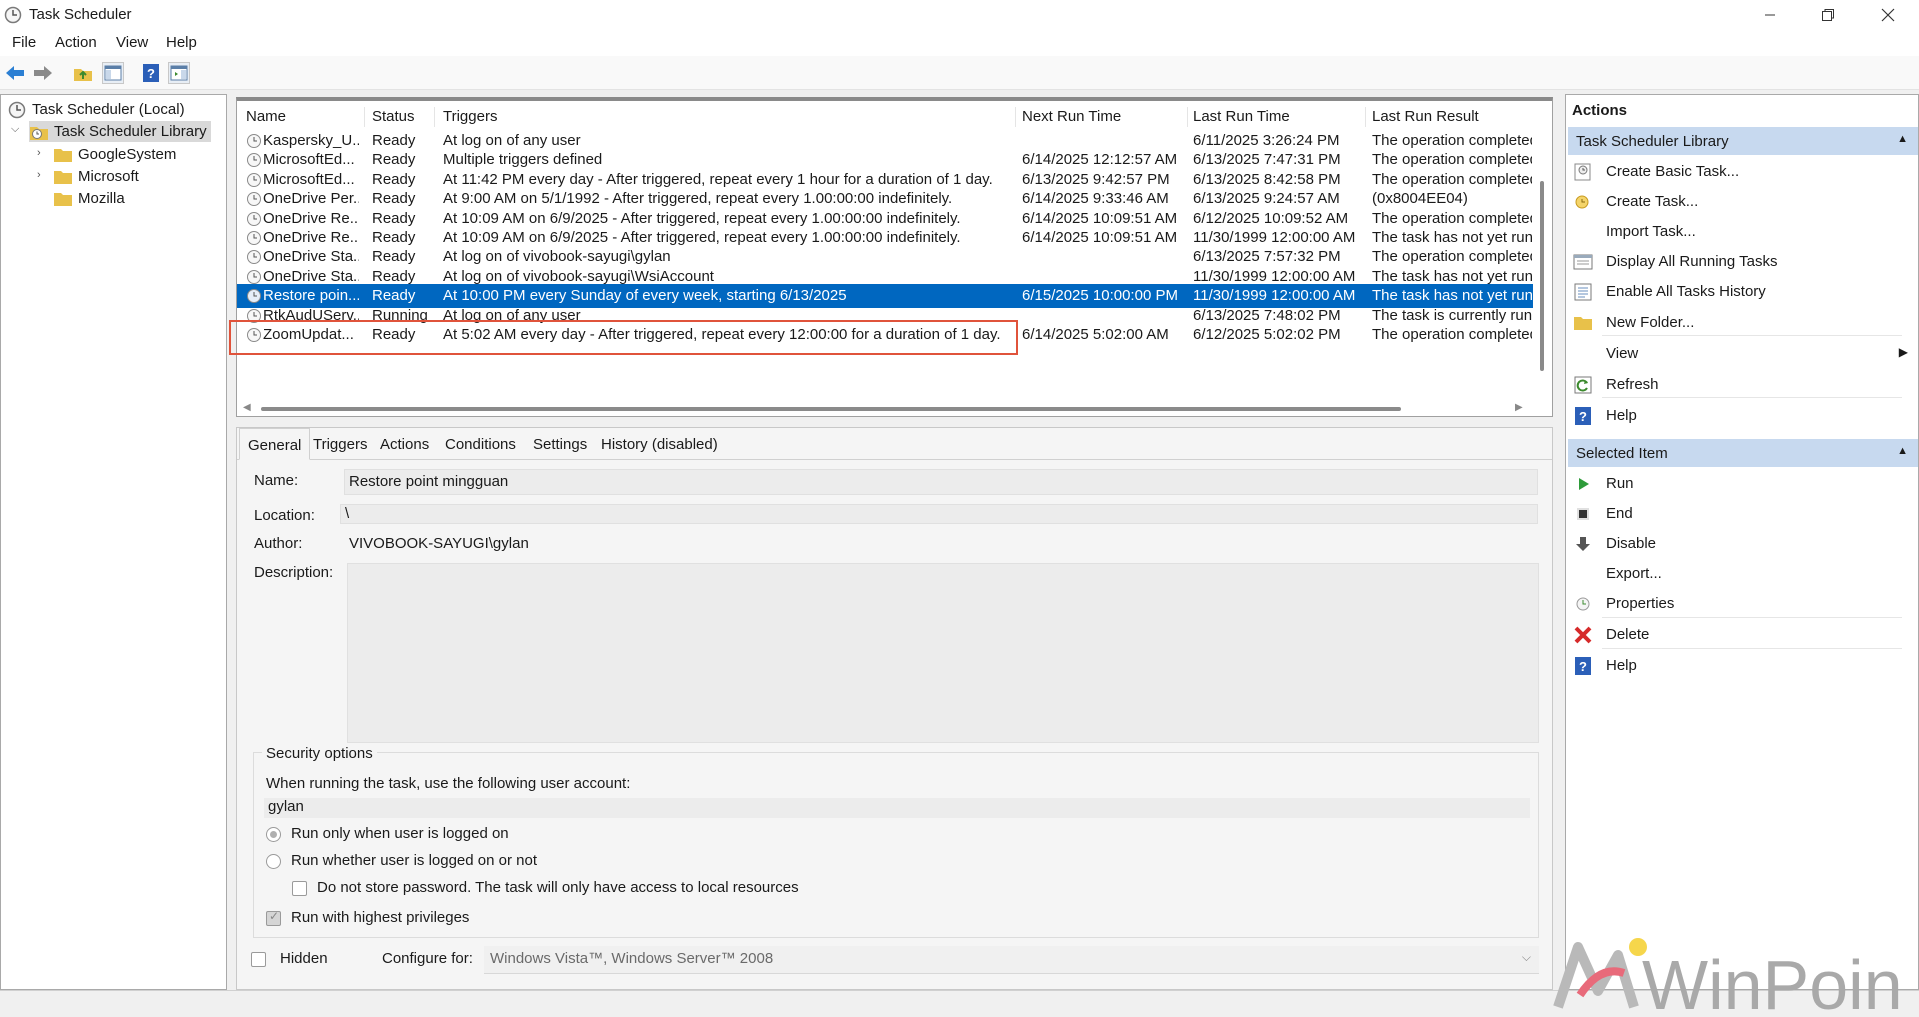 The height and width of the screenshot is (1017, 1919). What do you see at coordinates (943, 653) in the screenshot?
I see `description-field` at bounding box center [943, 653].